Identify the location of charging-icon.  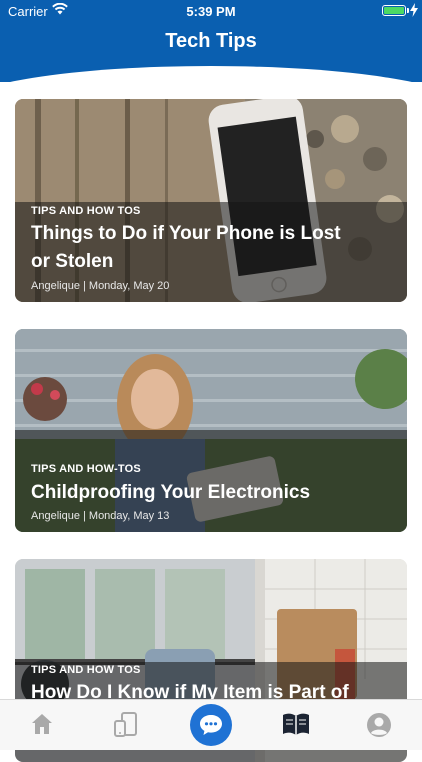
(414, 10).